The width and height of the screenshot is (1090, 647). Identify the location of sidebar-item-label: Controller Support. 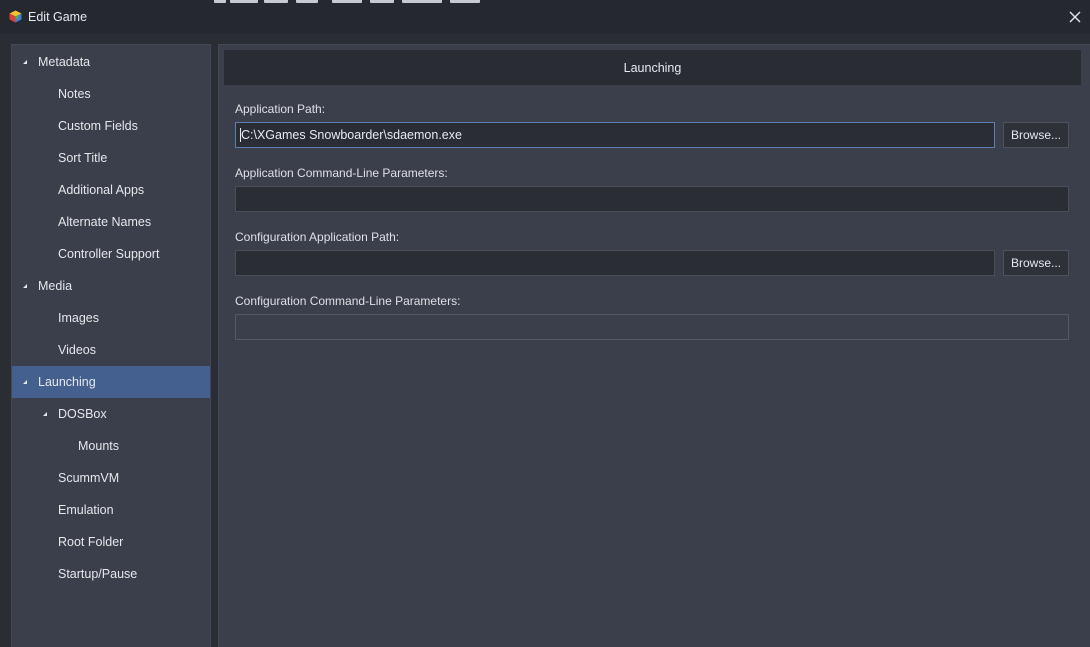
(109, 254).